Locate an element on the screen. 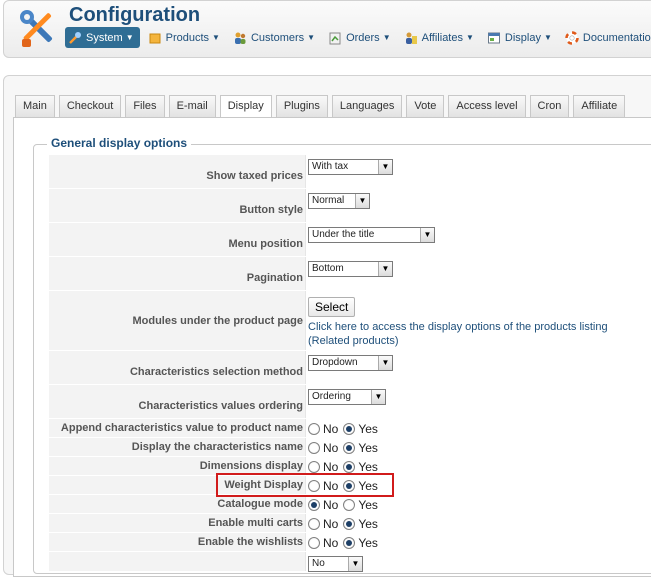 This screenshot has width=651, height=577. tab-checkout: Checkout is located at coordinates (90, 106).